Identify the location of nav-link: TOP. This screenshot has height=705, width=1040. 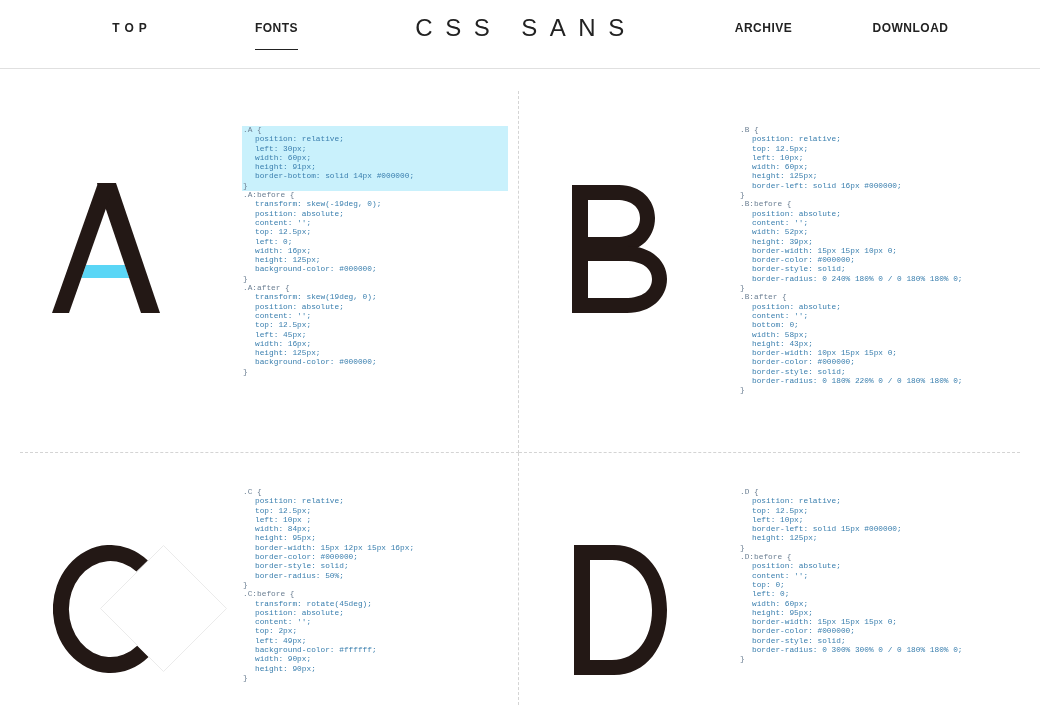
(132, 35).